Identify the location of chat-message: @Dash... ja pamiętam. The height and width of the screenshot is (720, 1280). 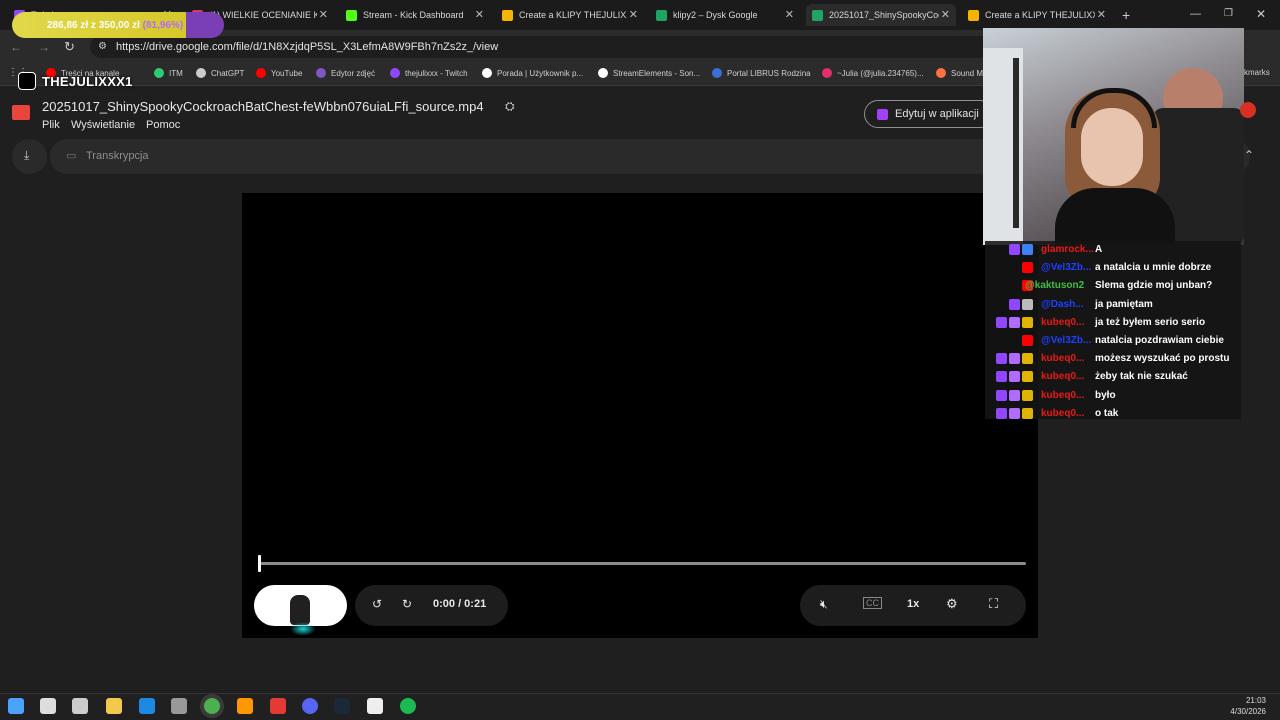
(1113, 305).